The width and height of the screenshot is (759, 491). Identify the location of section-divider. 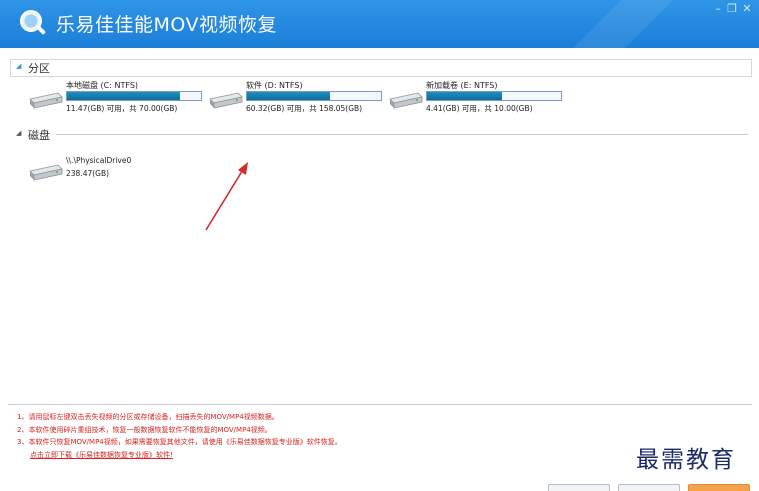
(402, 134).